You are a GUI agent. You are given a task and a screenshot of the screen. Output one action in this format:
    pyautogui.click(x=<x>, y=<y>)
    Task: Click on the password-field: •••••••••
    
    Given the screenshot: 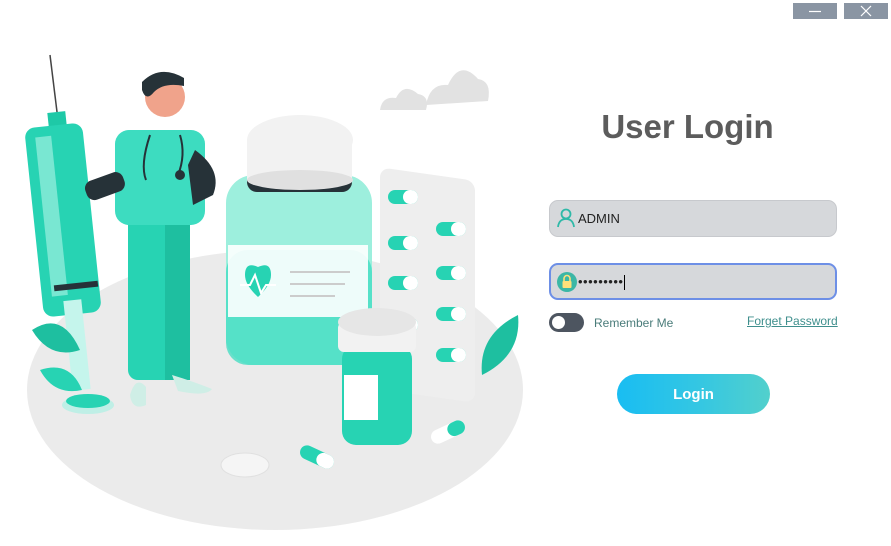 What is the action you would take?
    pyautogui.click(x=693, y=281)
    